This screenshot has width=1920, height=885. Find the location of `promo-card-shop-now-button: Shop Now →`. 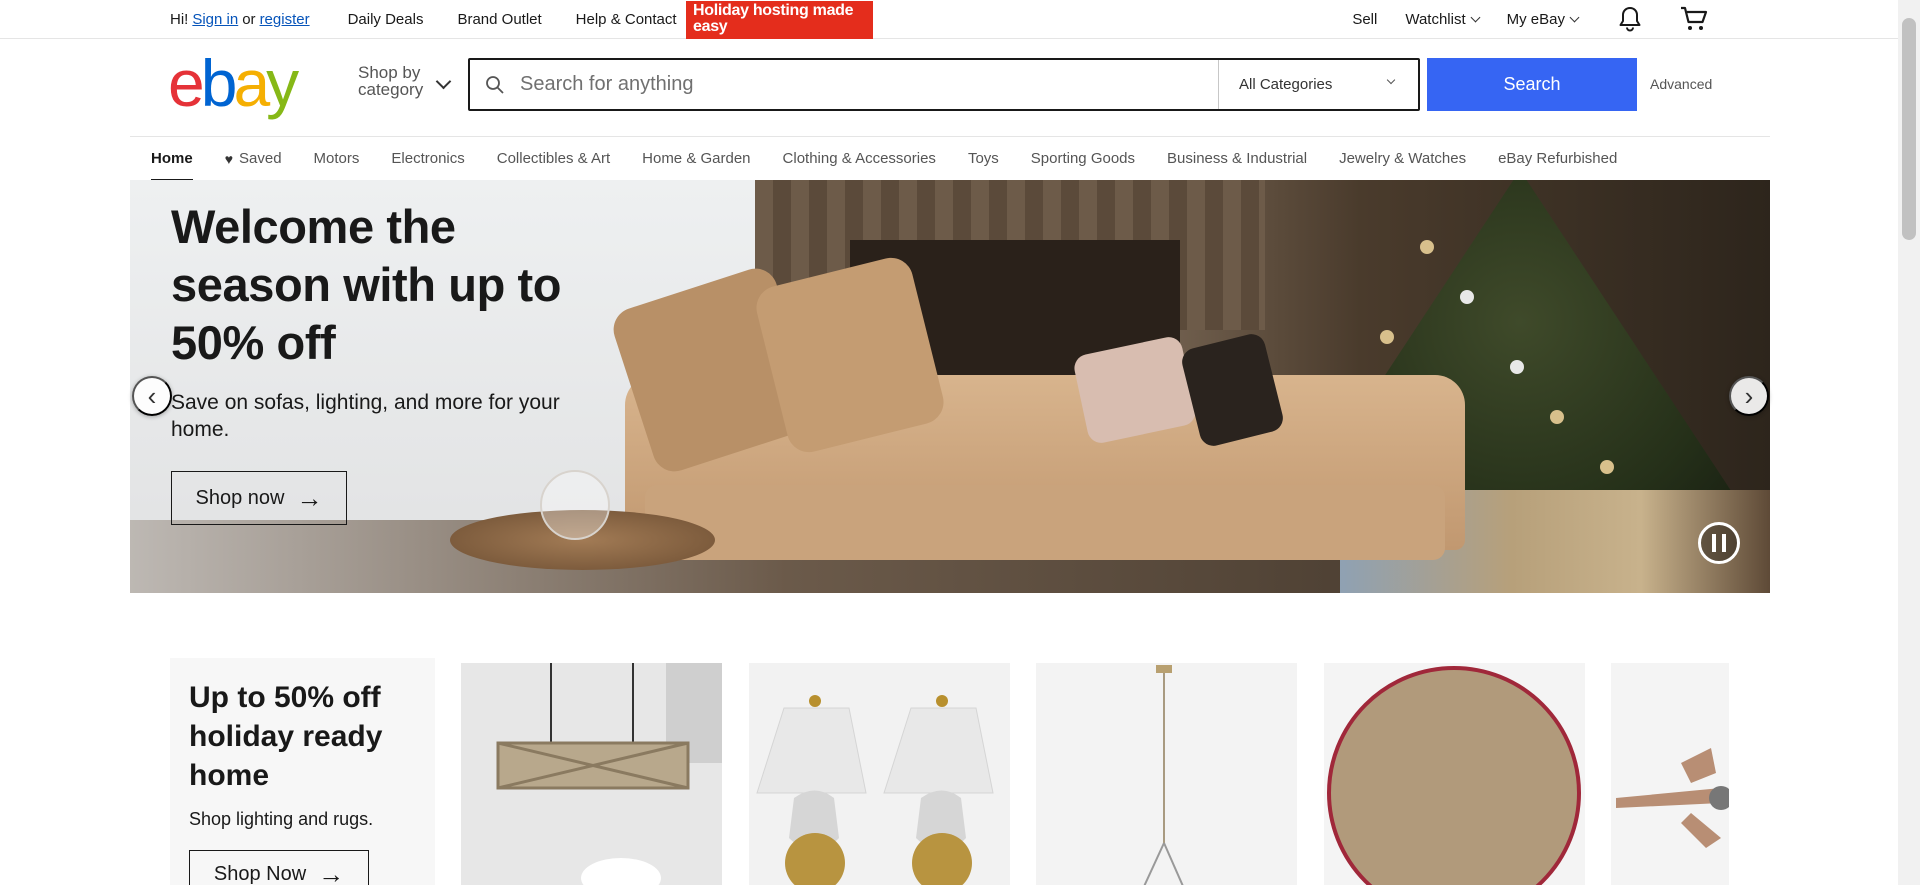

promo-card-shop-now-button: Shop Now → is located at coordinates (279, 867).